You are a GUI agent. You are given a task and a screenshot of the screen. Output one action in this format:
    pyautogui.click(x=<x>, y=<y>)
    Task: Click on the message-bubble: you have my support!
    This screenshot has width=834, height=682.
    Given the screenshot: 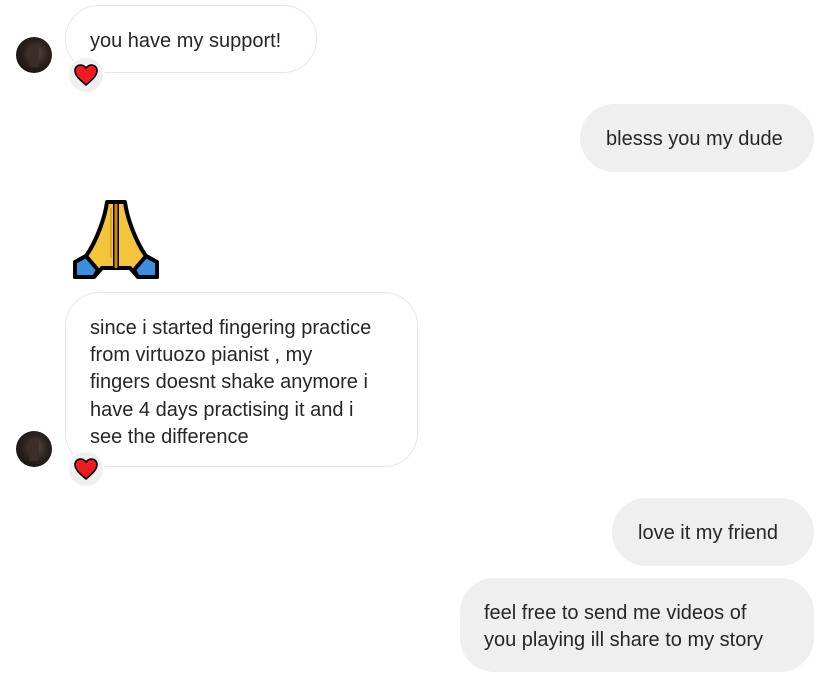 What is the action you would take?
    pyautogui.click(x=191, y=39)
    